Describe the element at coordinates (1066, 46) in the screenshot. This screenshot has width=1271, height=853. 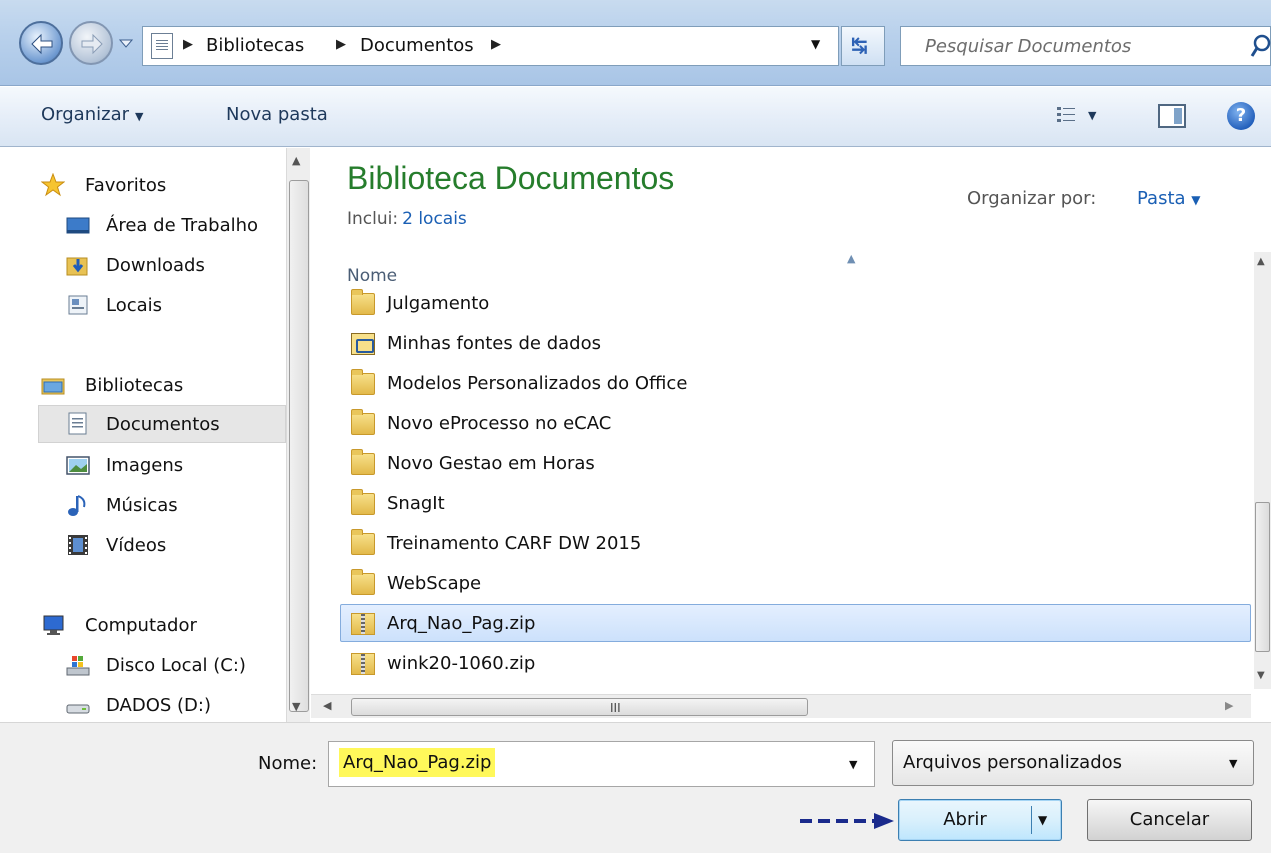
I see `search-input` at that location.